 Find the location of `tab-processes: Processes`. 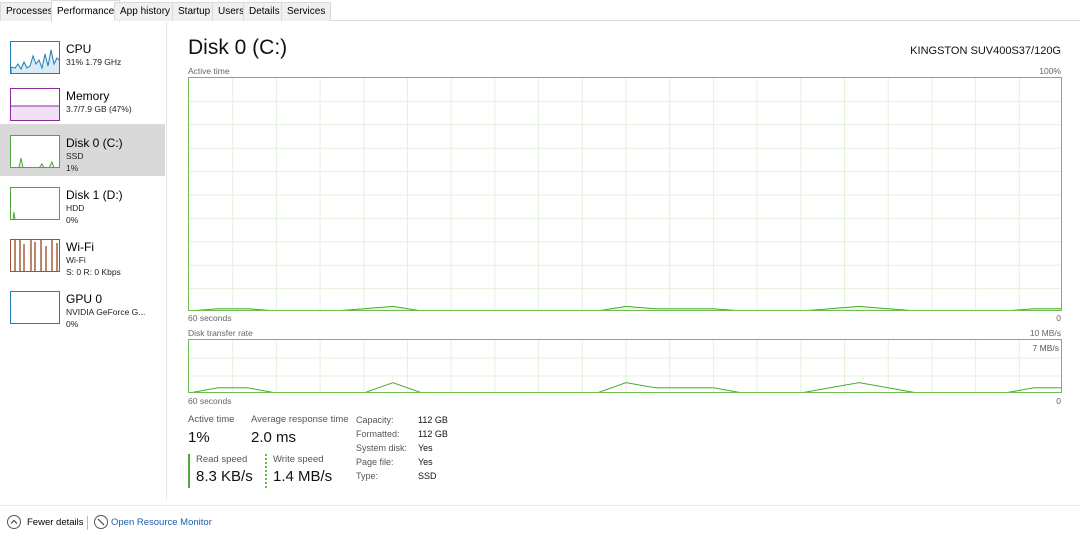

tab-processes: Processes is located at coordinates (29, 11).